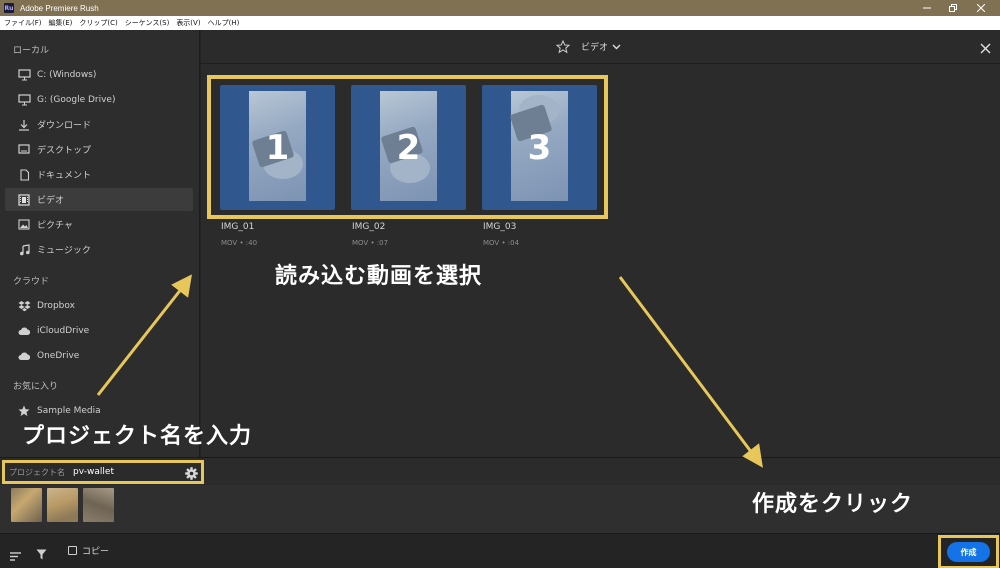 This screenshot has height=568, width=1000. Describe the element at coordinates (55, 226) in the screenshot. I see `sidebar-item-label: ピクチャ` at that location.